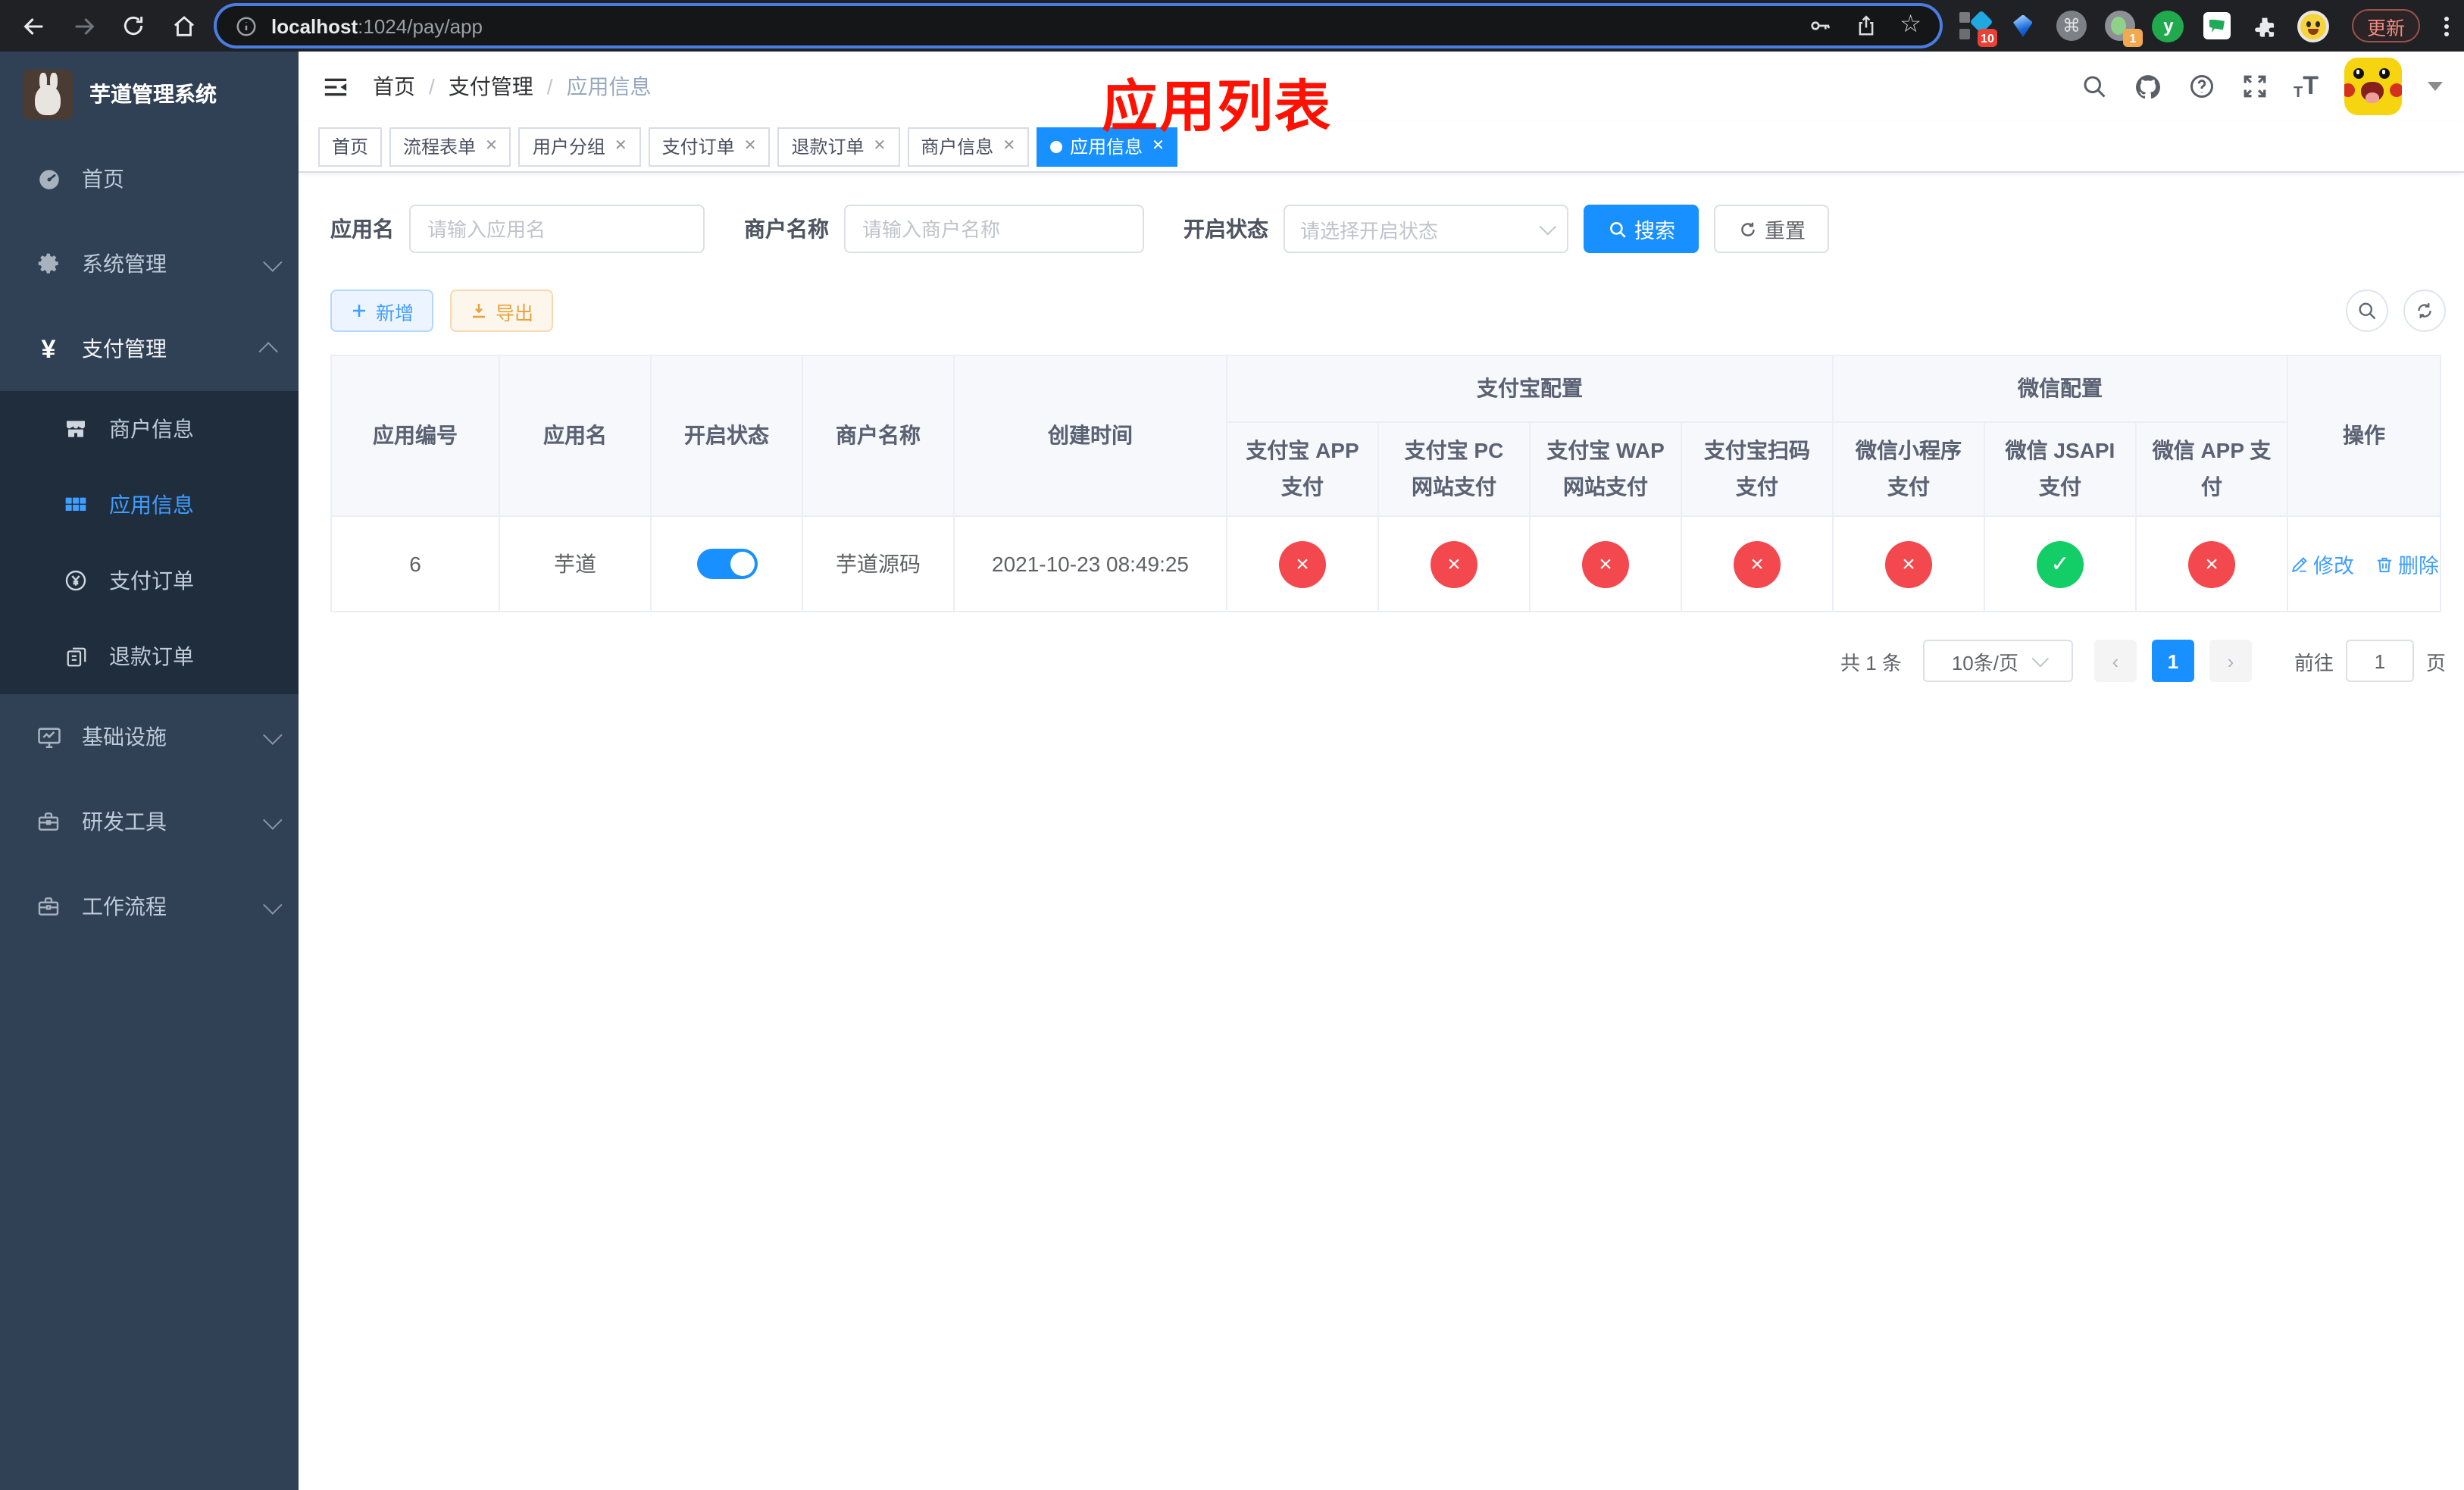 This screenshot has height=1490, width=2464. Describe the element at coordinates (1987, 38) in the screenshot. I see `extension-badge: 10` at that location.